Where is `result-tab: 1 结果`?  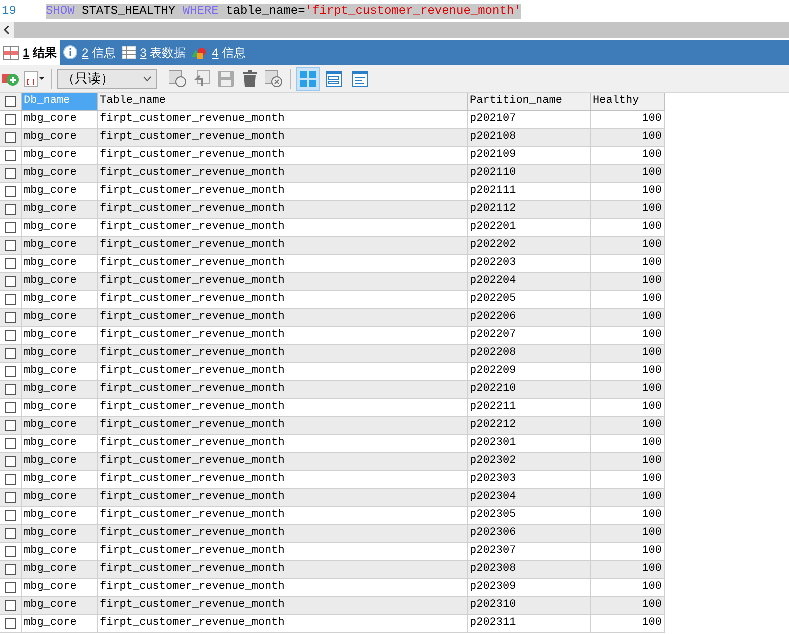
result-tab: 1 结果 is located at coordinates (30, 52).